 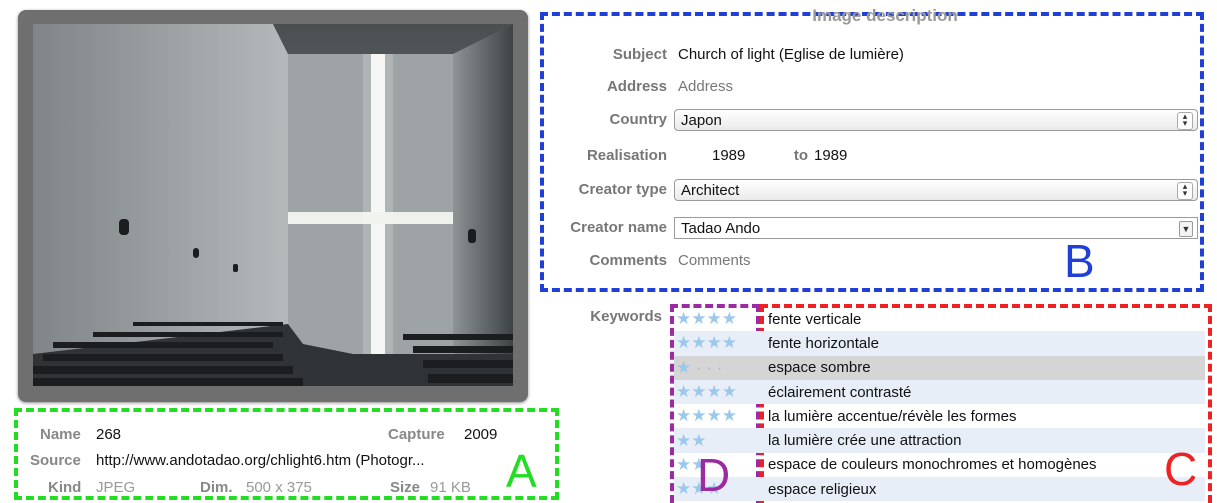 What do you see at coordinates (819, 368) in the screenshot?
I see `keyword-text: espace sombre` at bounding box center [819, 368].